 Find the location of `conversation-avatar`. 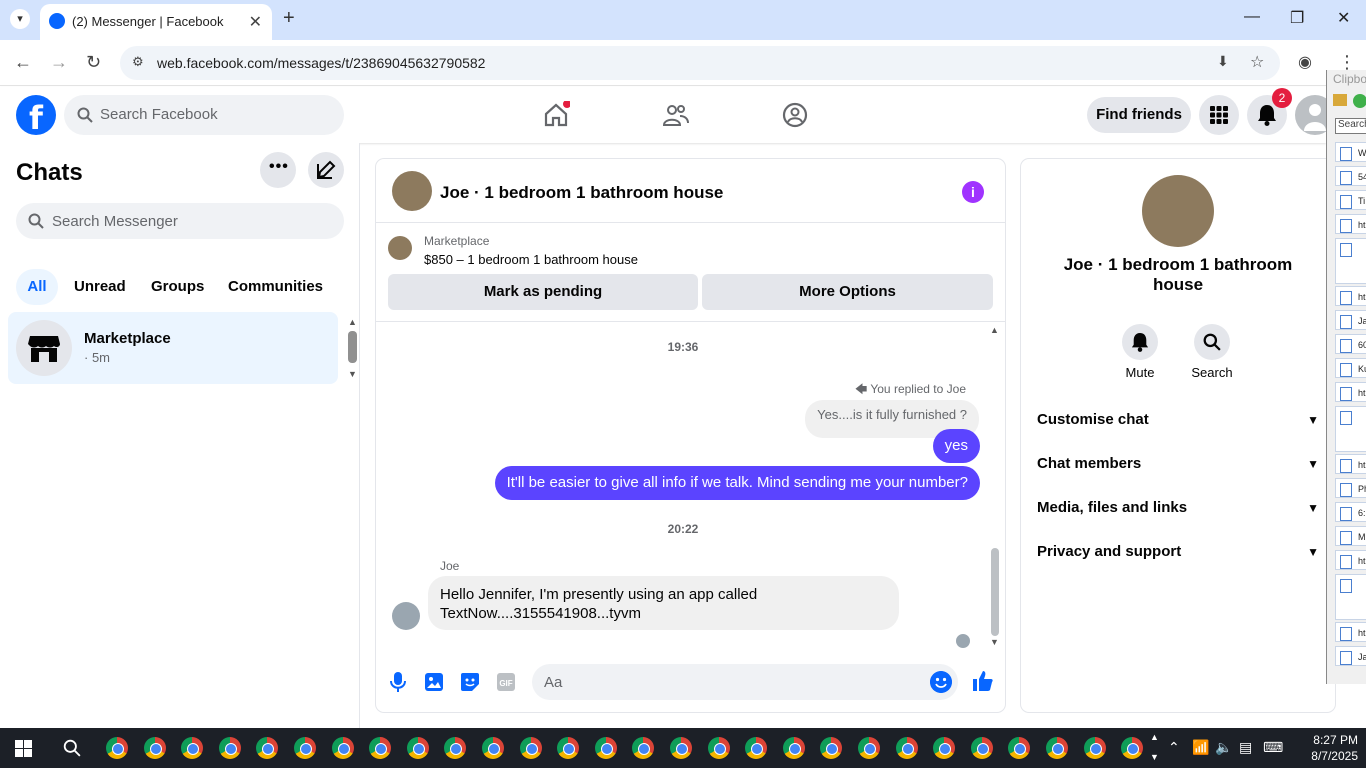

conversation-avatar is located at coordinates (412, 191).